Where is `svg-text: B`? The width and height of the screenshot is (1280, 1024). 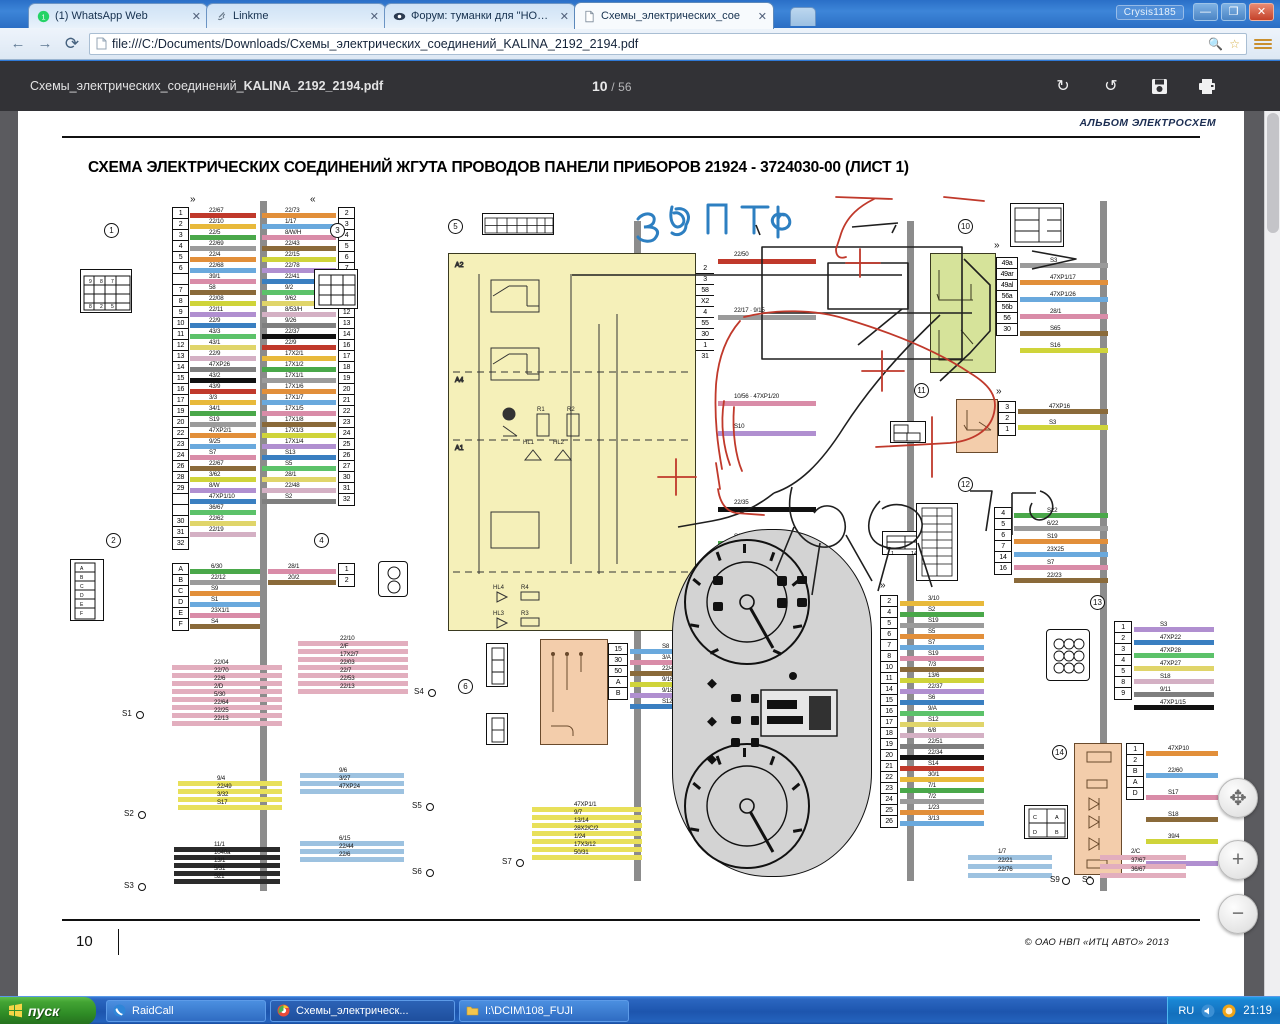 svg-text: B is located at coordinates (82, 578).